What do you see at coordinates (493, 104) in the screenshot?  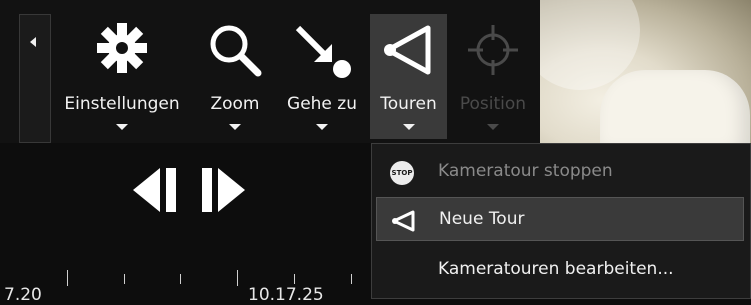 I see `position-label: Position` at bounding box center [493, 104].